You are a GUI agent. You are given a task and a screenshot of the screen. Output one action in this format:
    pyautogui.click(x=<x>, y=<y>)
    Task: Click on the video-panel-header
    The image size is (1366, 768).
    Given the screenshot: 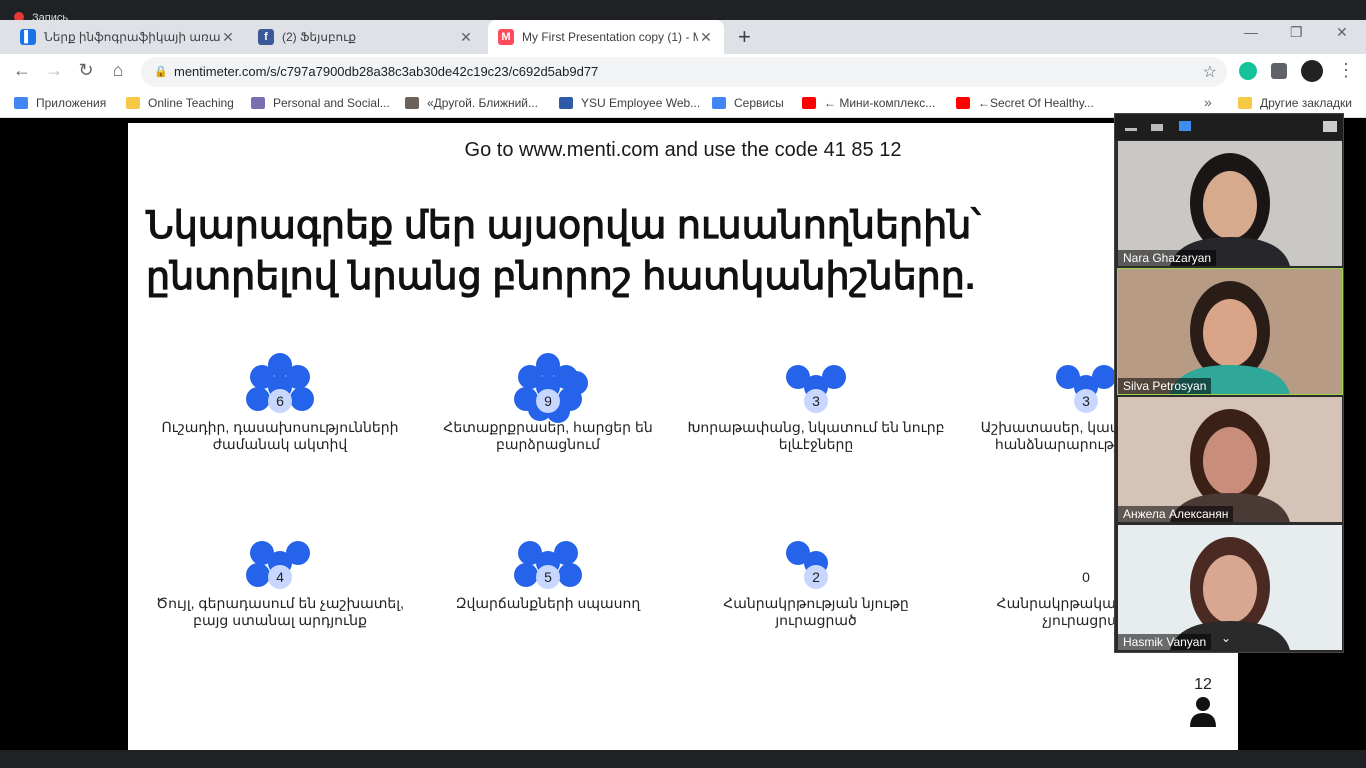 What is the action you would take?
    pyautogui.click(x=1229, y=127)
    